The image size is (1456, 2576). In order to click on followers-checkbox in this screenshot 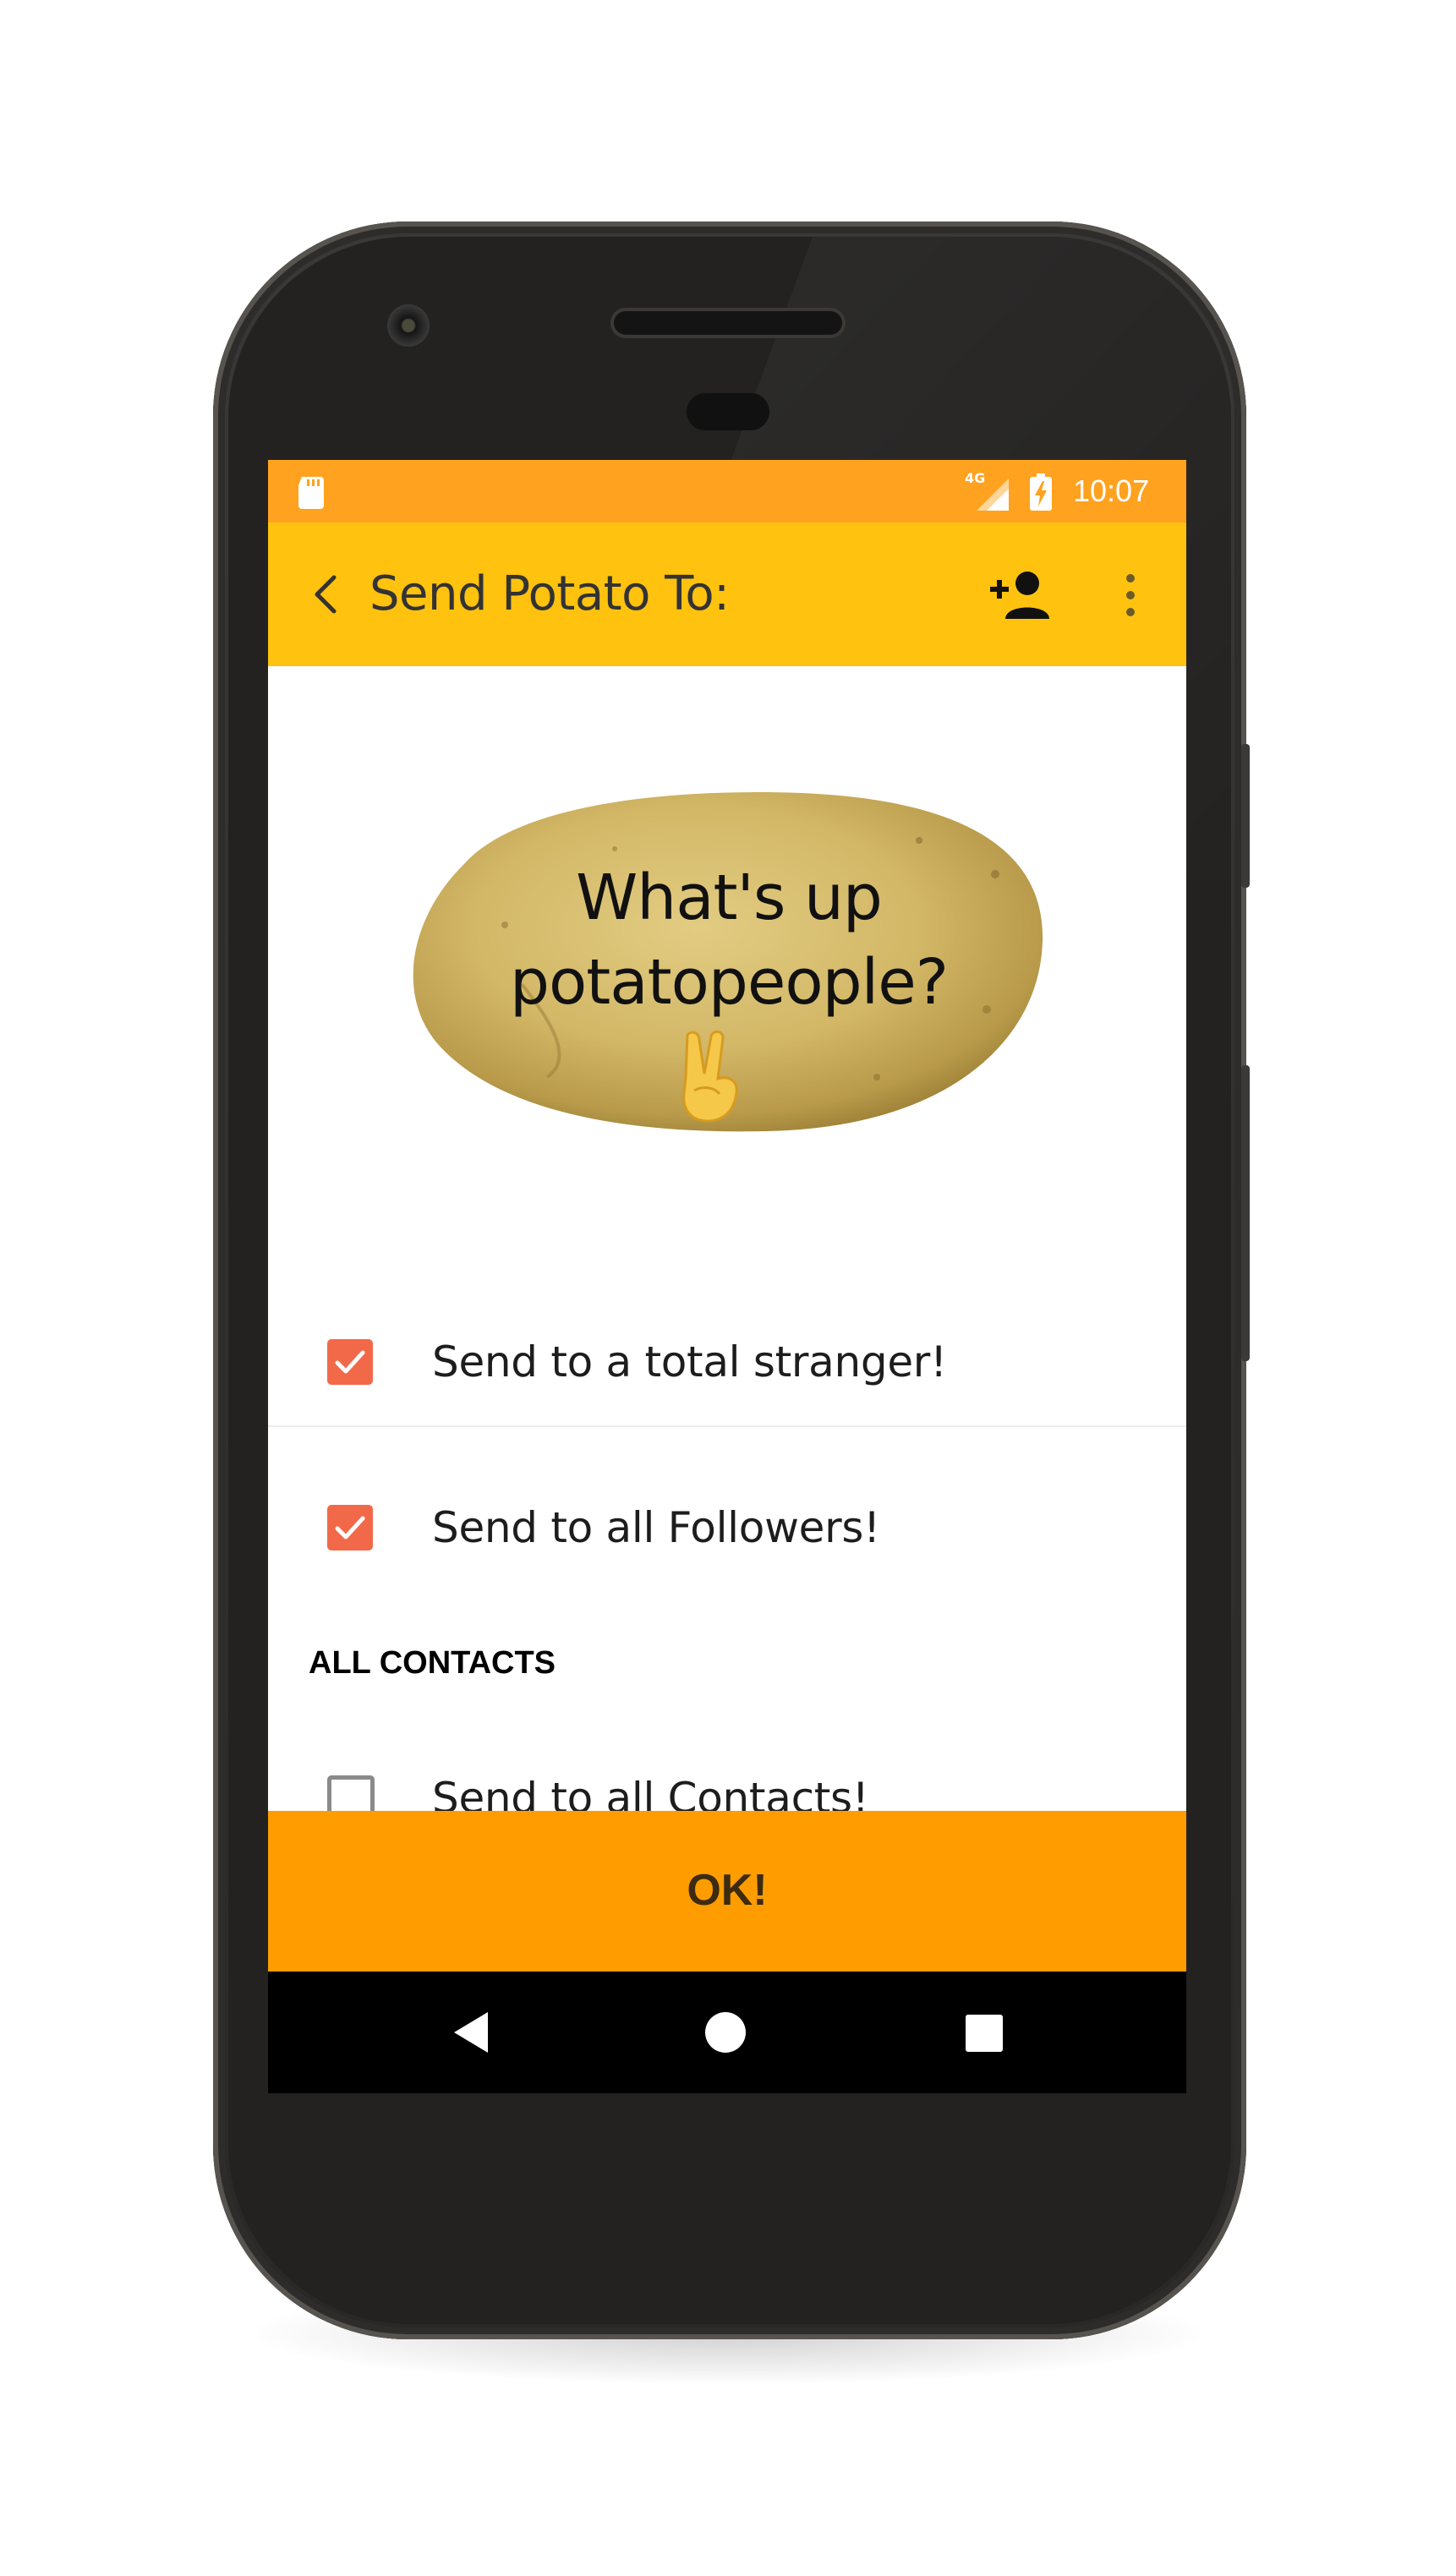, I will do `click(350, 1528)`.